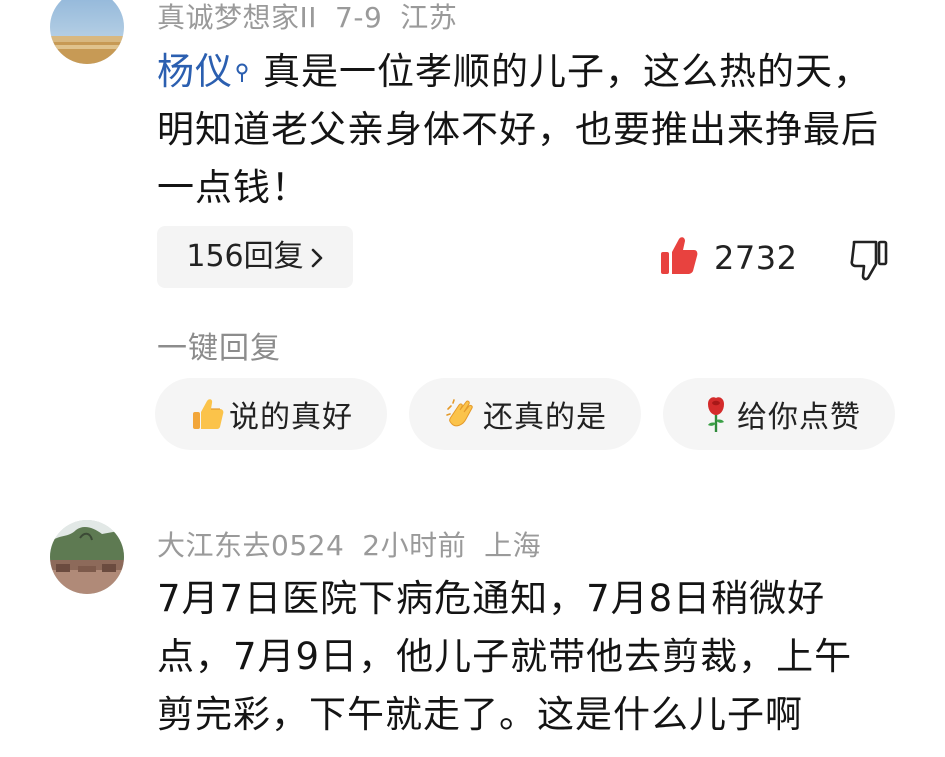  I want to click on username: 大江东去0524, so click(250, 545).